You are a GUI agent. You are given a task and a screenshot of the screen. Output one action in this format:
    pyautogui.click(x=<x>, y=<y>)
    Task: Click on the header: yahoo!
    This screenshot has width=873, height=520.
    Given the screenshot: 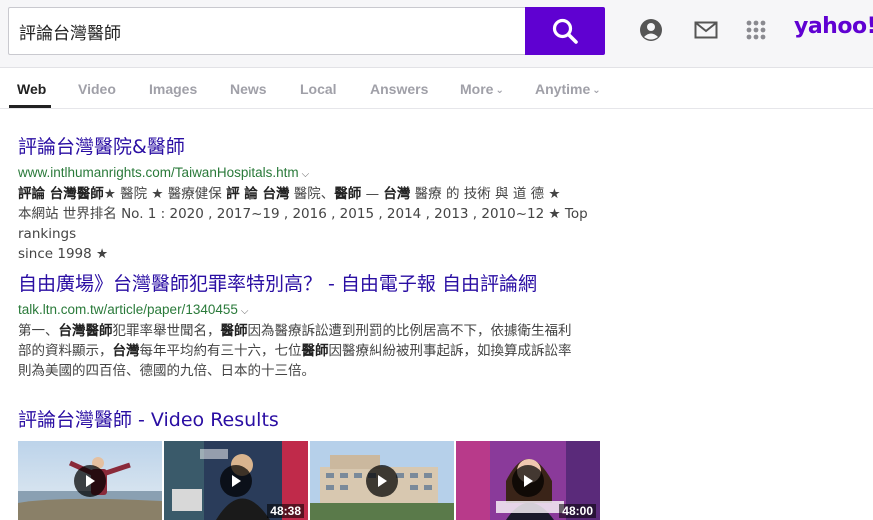 What is the action you would take?
    pyautogui.click(x=436, y=34)
    